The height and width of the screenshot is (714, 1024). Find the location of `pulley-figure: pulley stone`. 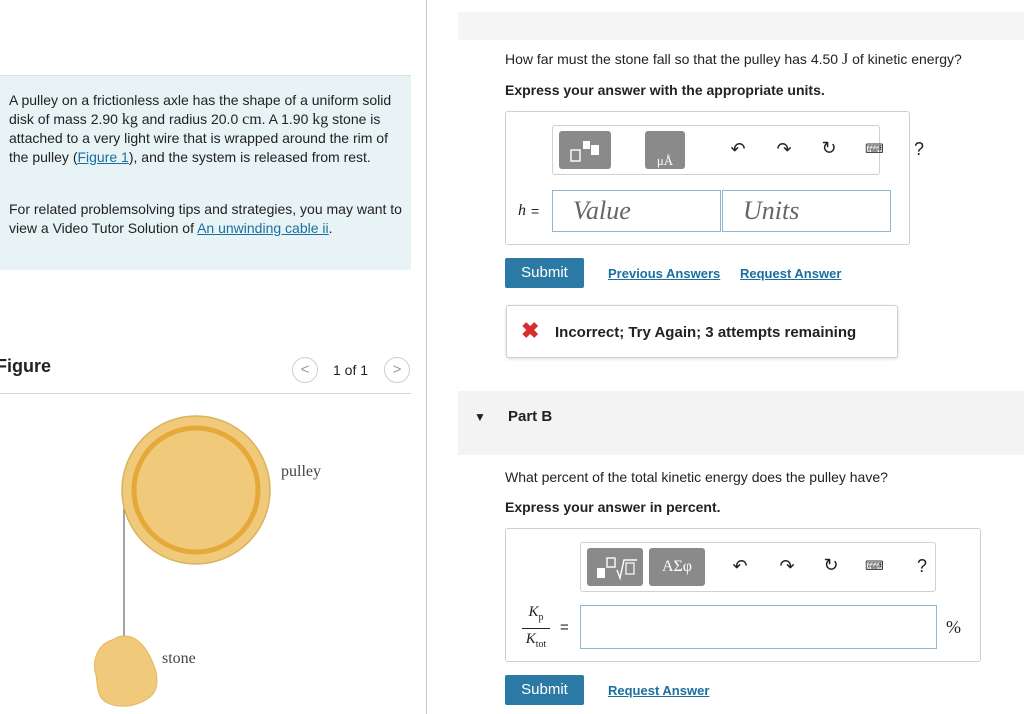

pulley-figure: pulley stone is located at coordinates (207, 561).